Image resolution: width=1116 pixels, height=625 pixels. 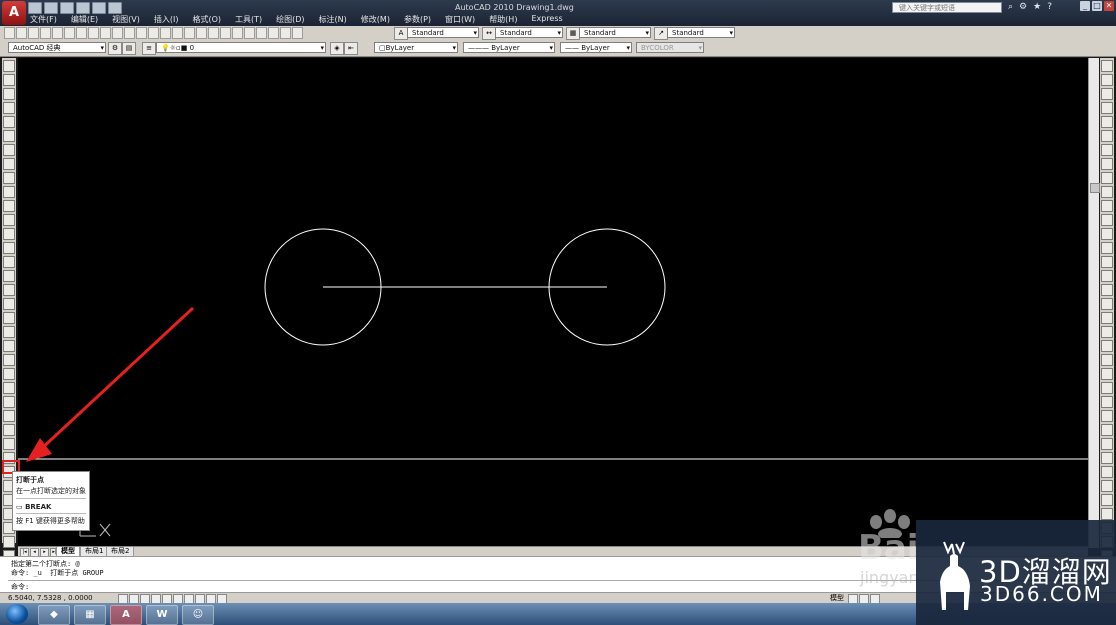 I want to click on ellipse-icon, so click(x=9, y=192).